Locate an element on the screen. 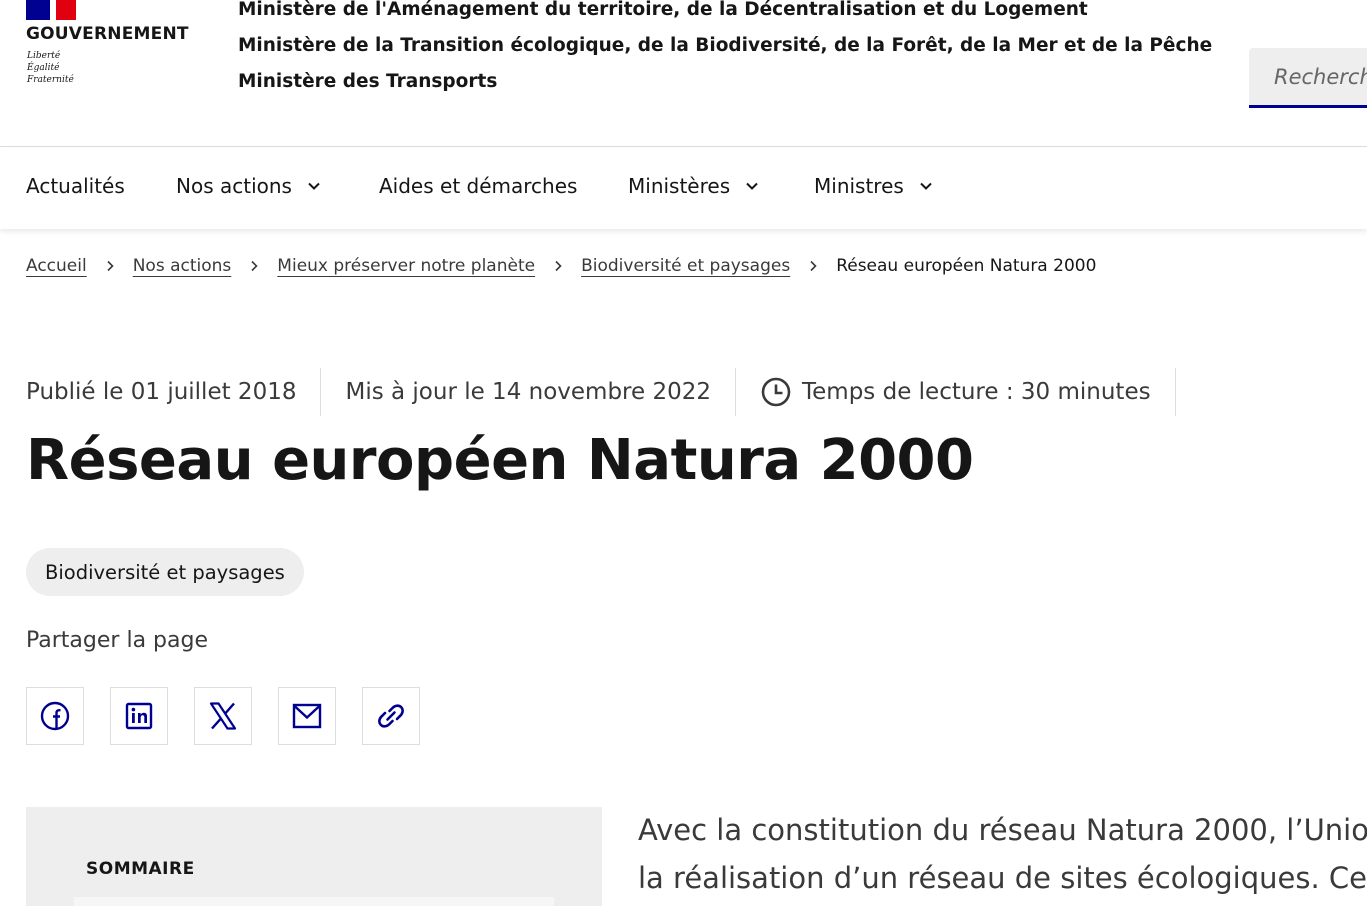 The height and width of the screenshot is (906, 1367). x-icon is located at coordinates (223, 716).